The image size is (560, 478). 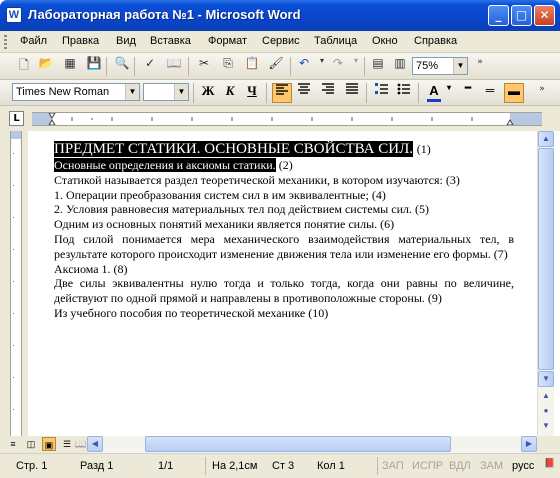 I want to click on numbered-list-icon, so click(x=382, y=93).